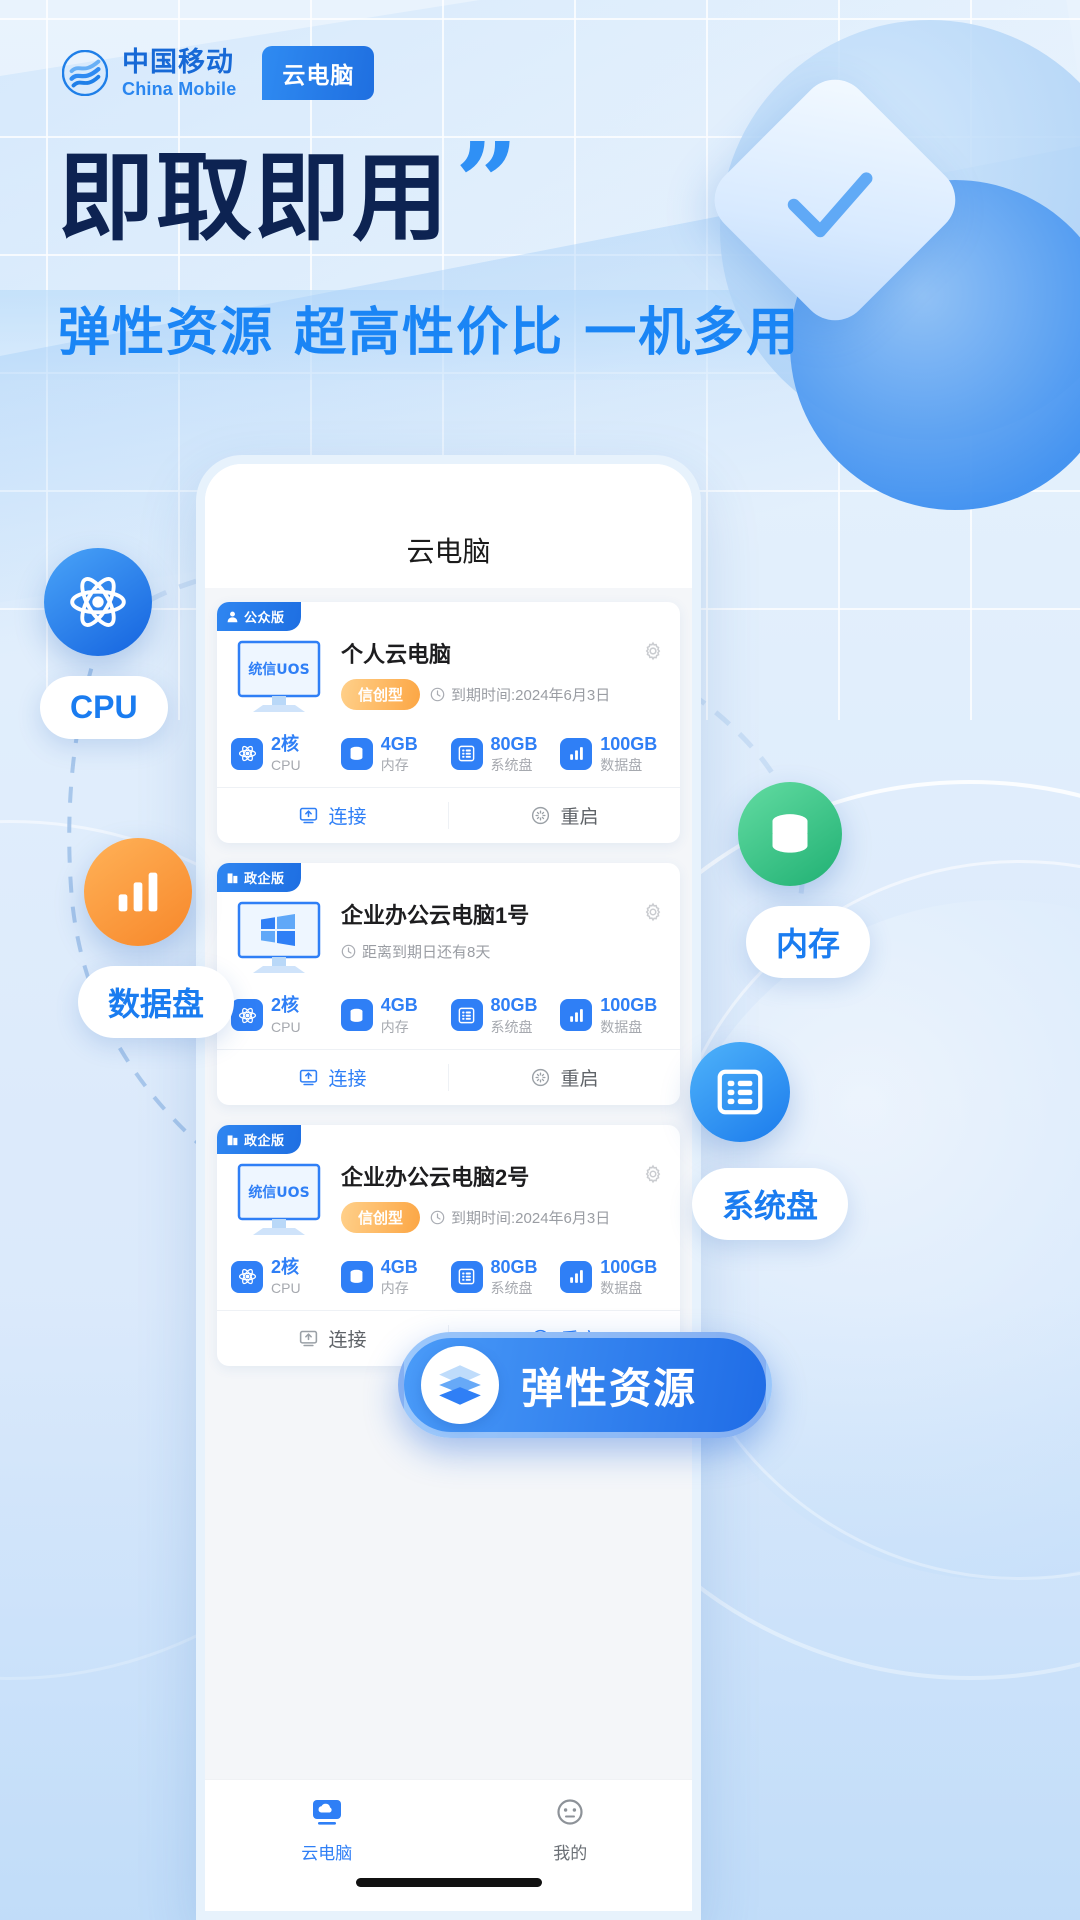 This screenshot has width=1080, height=1920. I want to click on vm-os-thumbnail: 统信UOS, so click(279, 677).